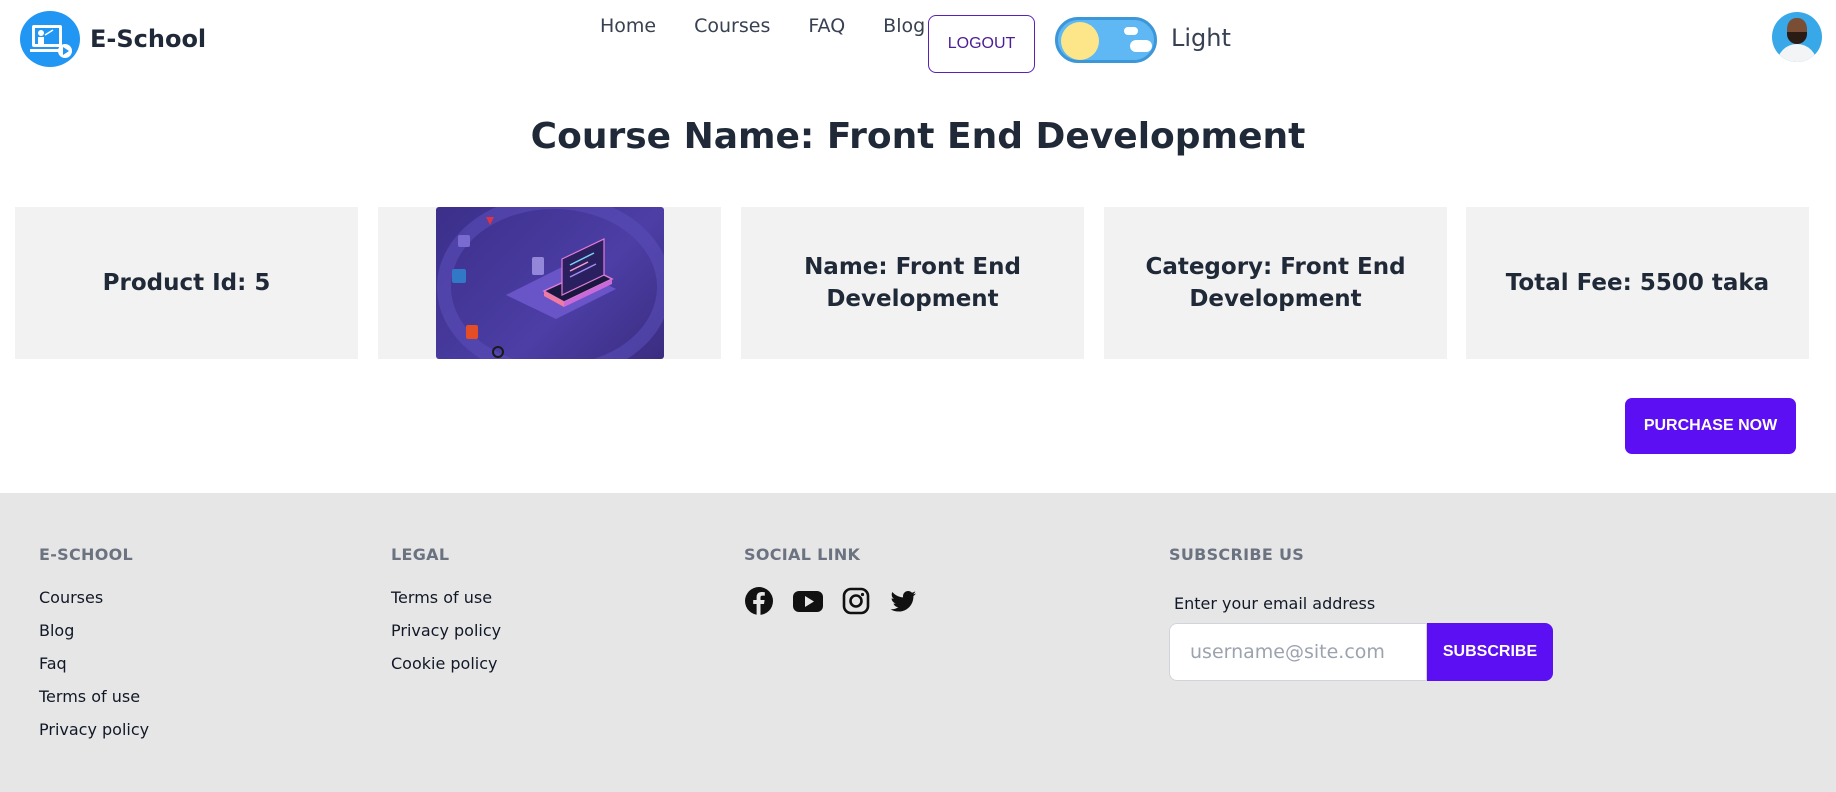 The height and width of the screenshot is (792, 1836). What do you see at coordinates (808, 603) in the screenshot?
I see `youtube-icon` at bounding box center [808, 603].